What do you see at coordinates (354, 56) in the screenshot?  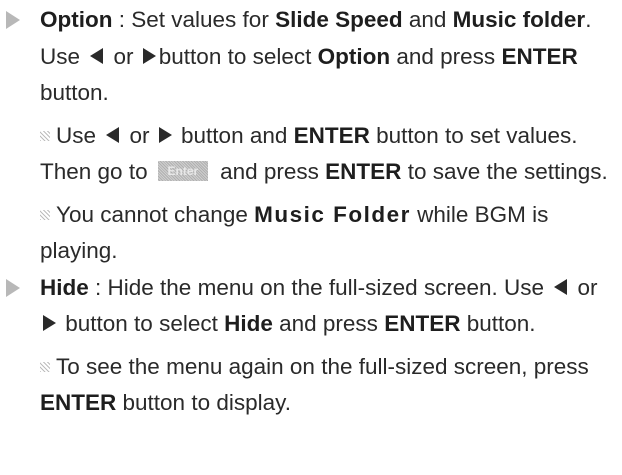 I see `option-term-2: Option` at bounding box center [354, 56].